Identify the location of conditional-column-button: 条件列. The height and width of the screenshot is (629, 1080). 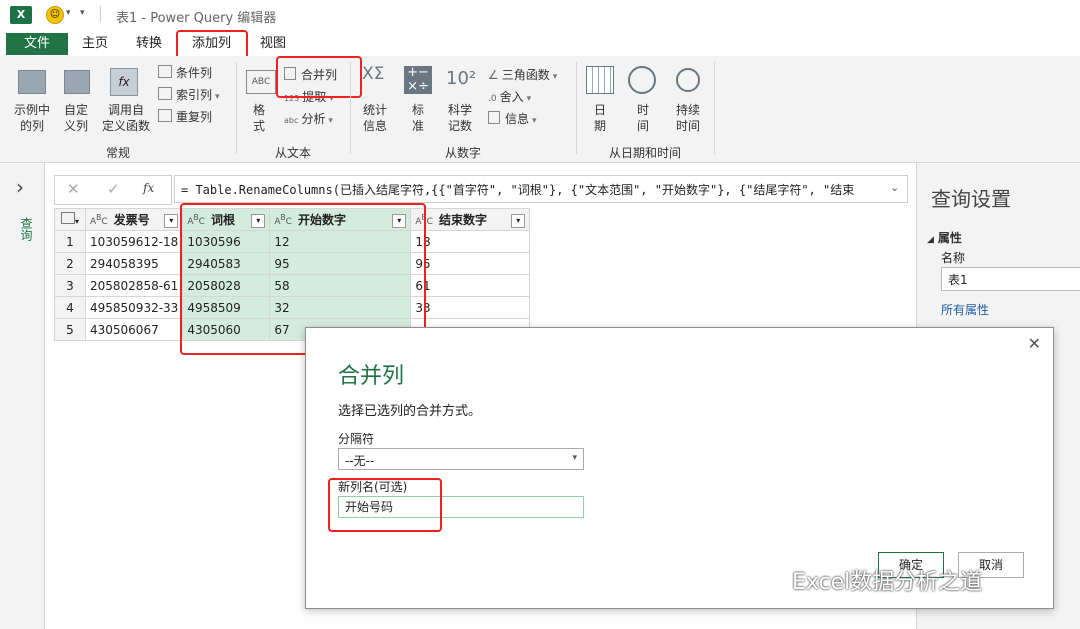
(185, 72).